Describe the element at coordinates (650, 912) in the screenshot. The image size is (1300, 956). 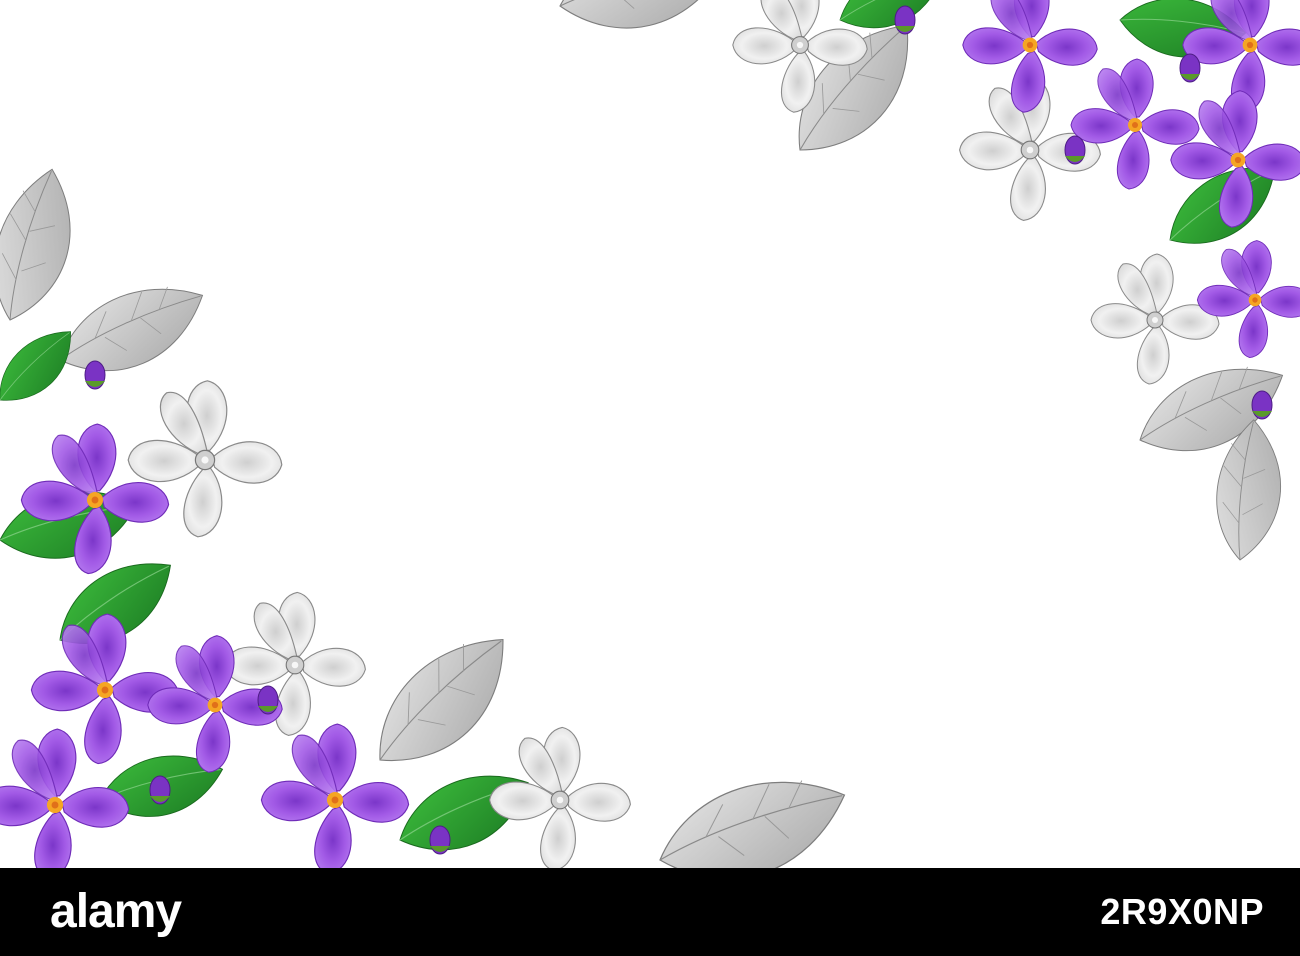
I see `watermark-bar: alamy 2R9X0NP` at that location.